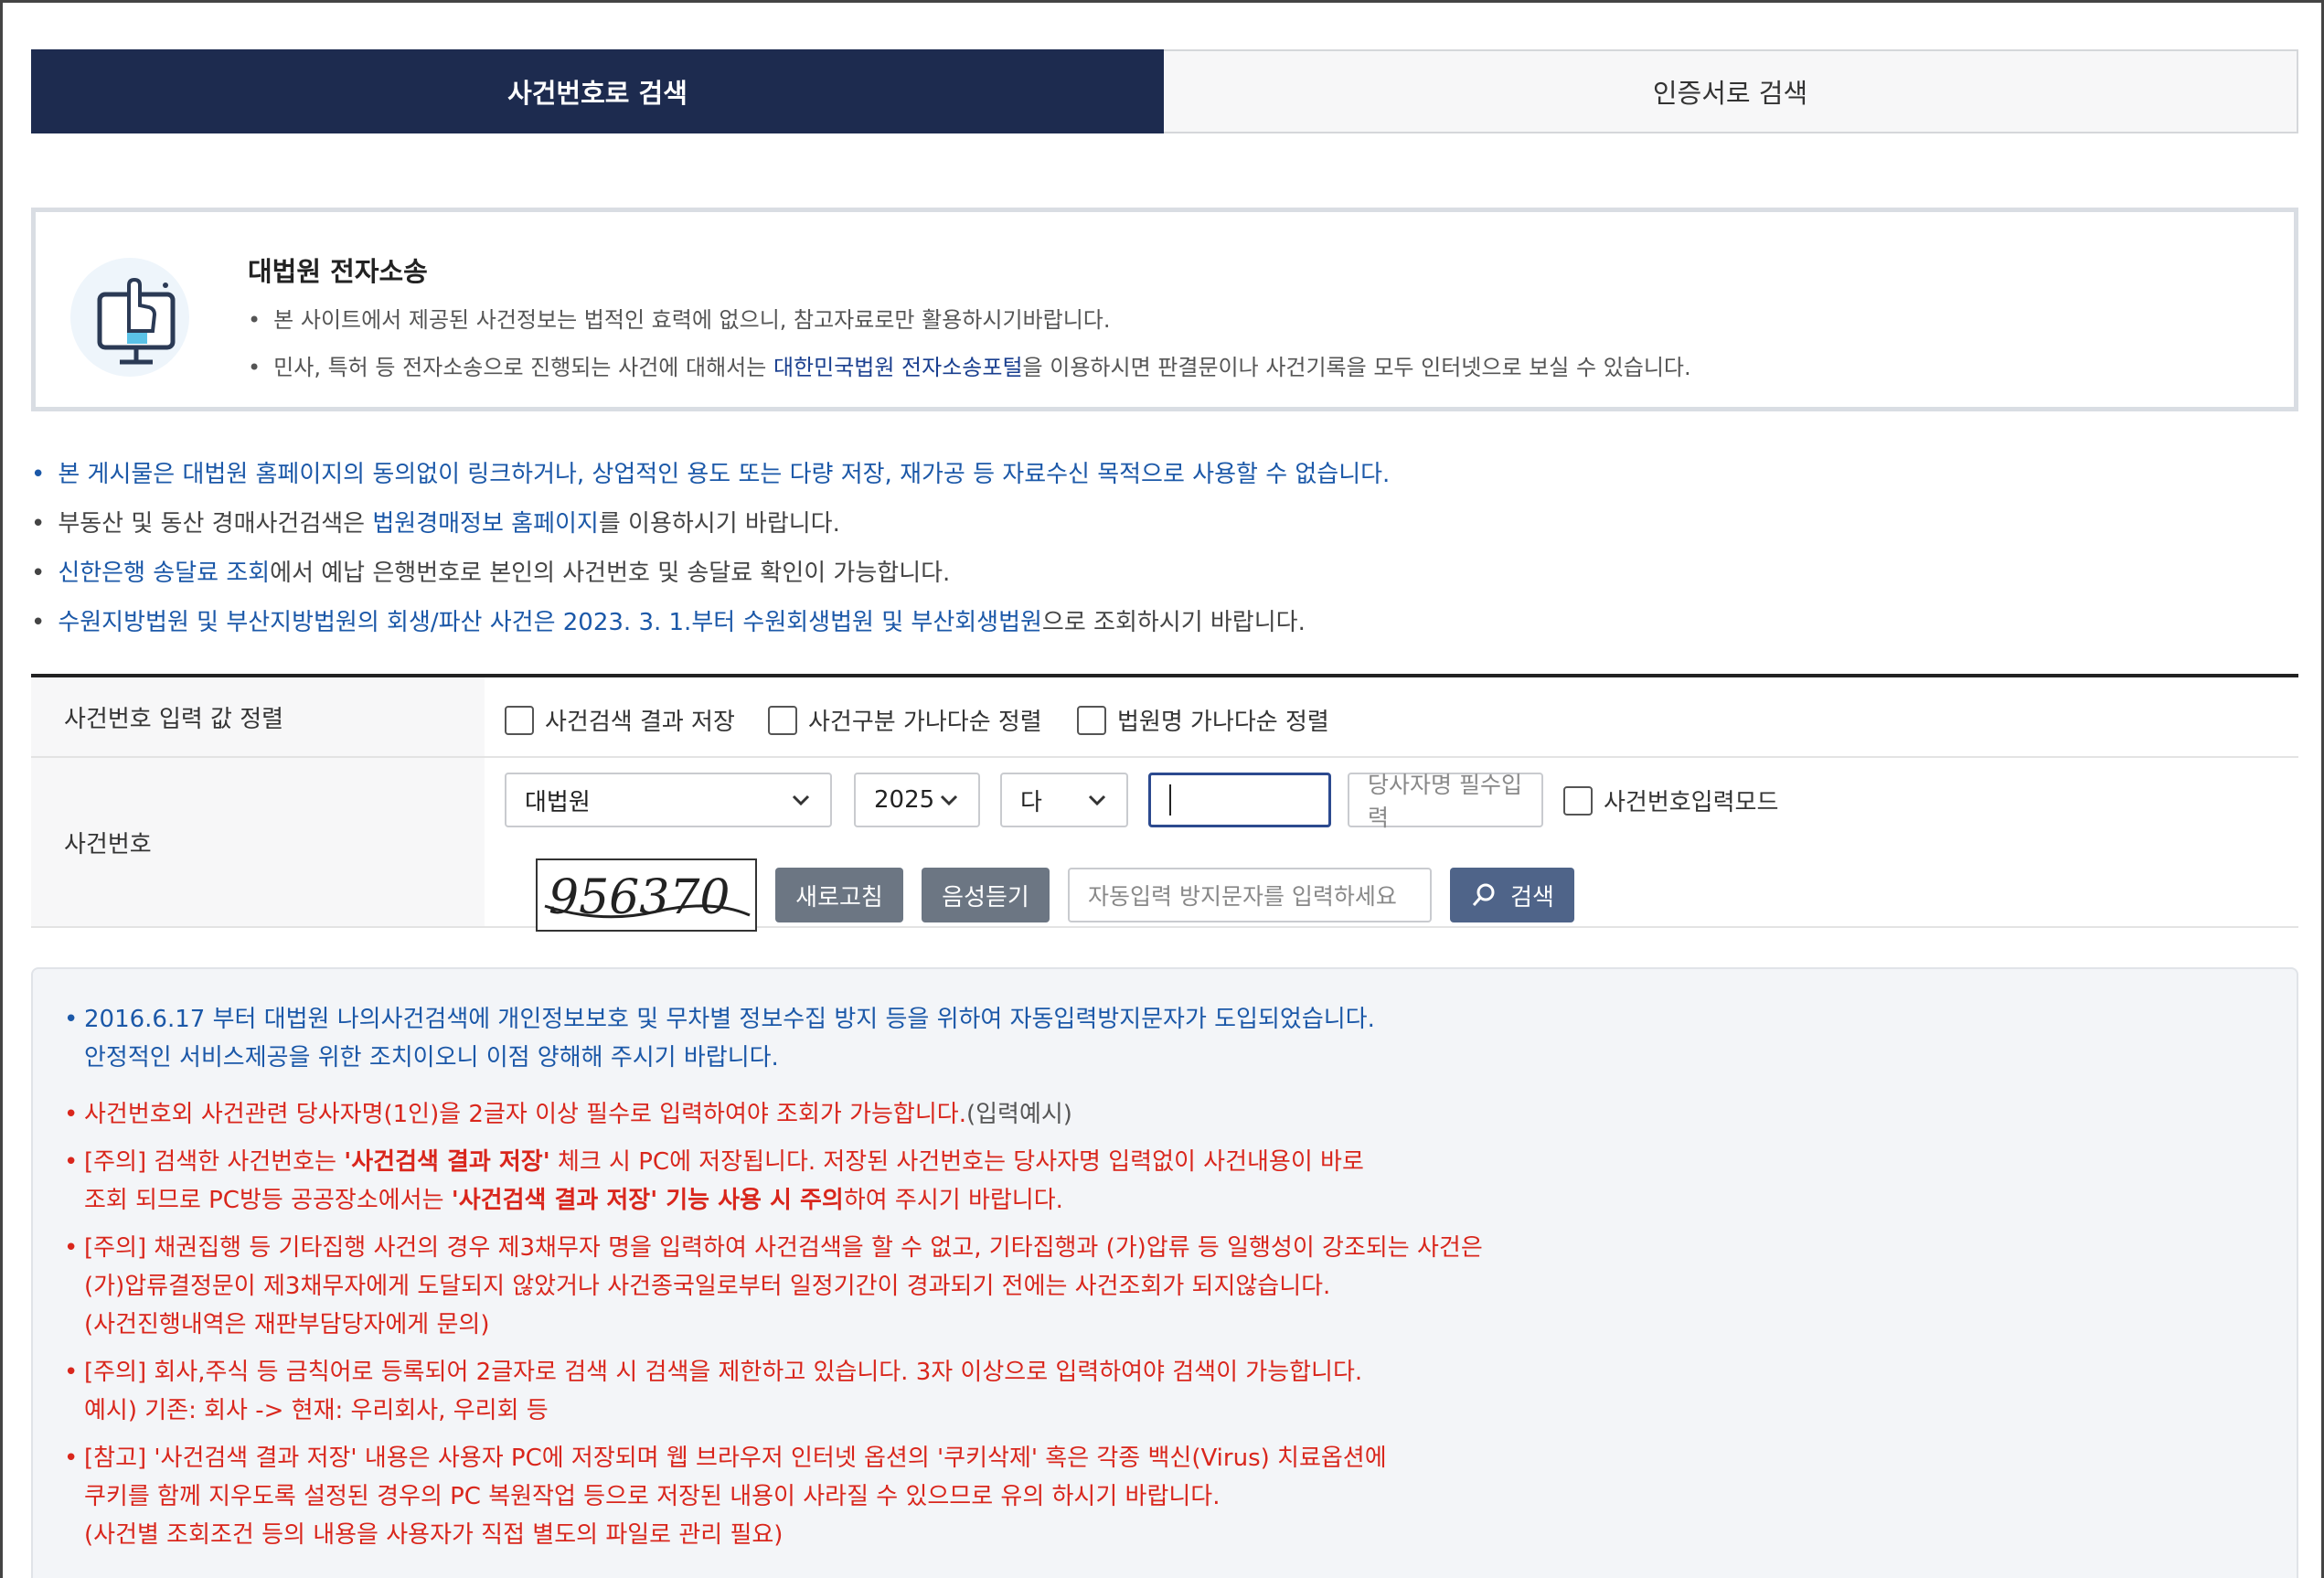 The height and width of the screenshot is (1578, 2324). What do you see at coordinates (620, 720) in the screenshot?
I see `save-result-checkbox: 사건검색 결과 저장` at bounding box center [620, 720].